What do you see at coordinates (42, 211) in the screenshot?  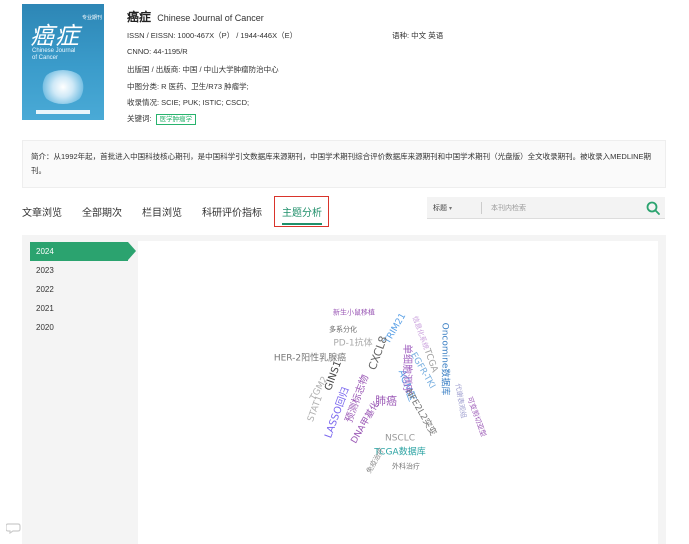 I see `tab-article-browse: 文章浏览` at bounding box center [42, 211].